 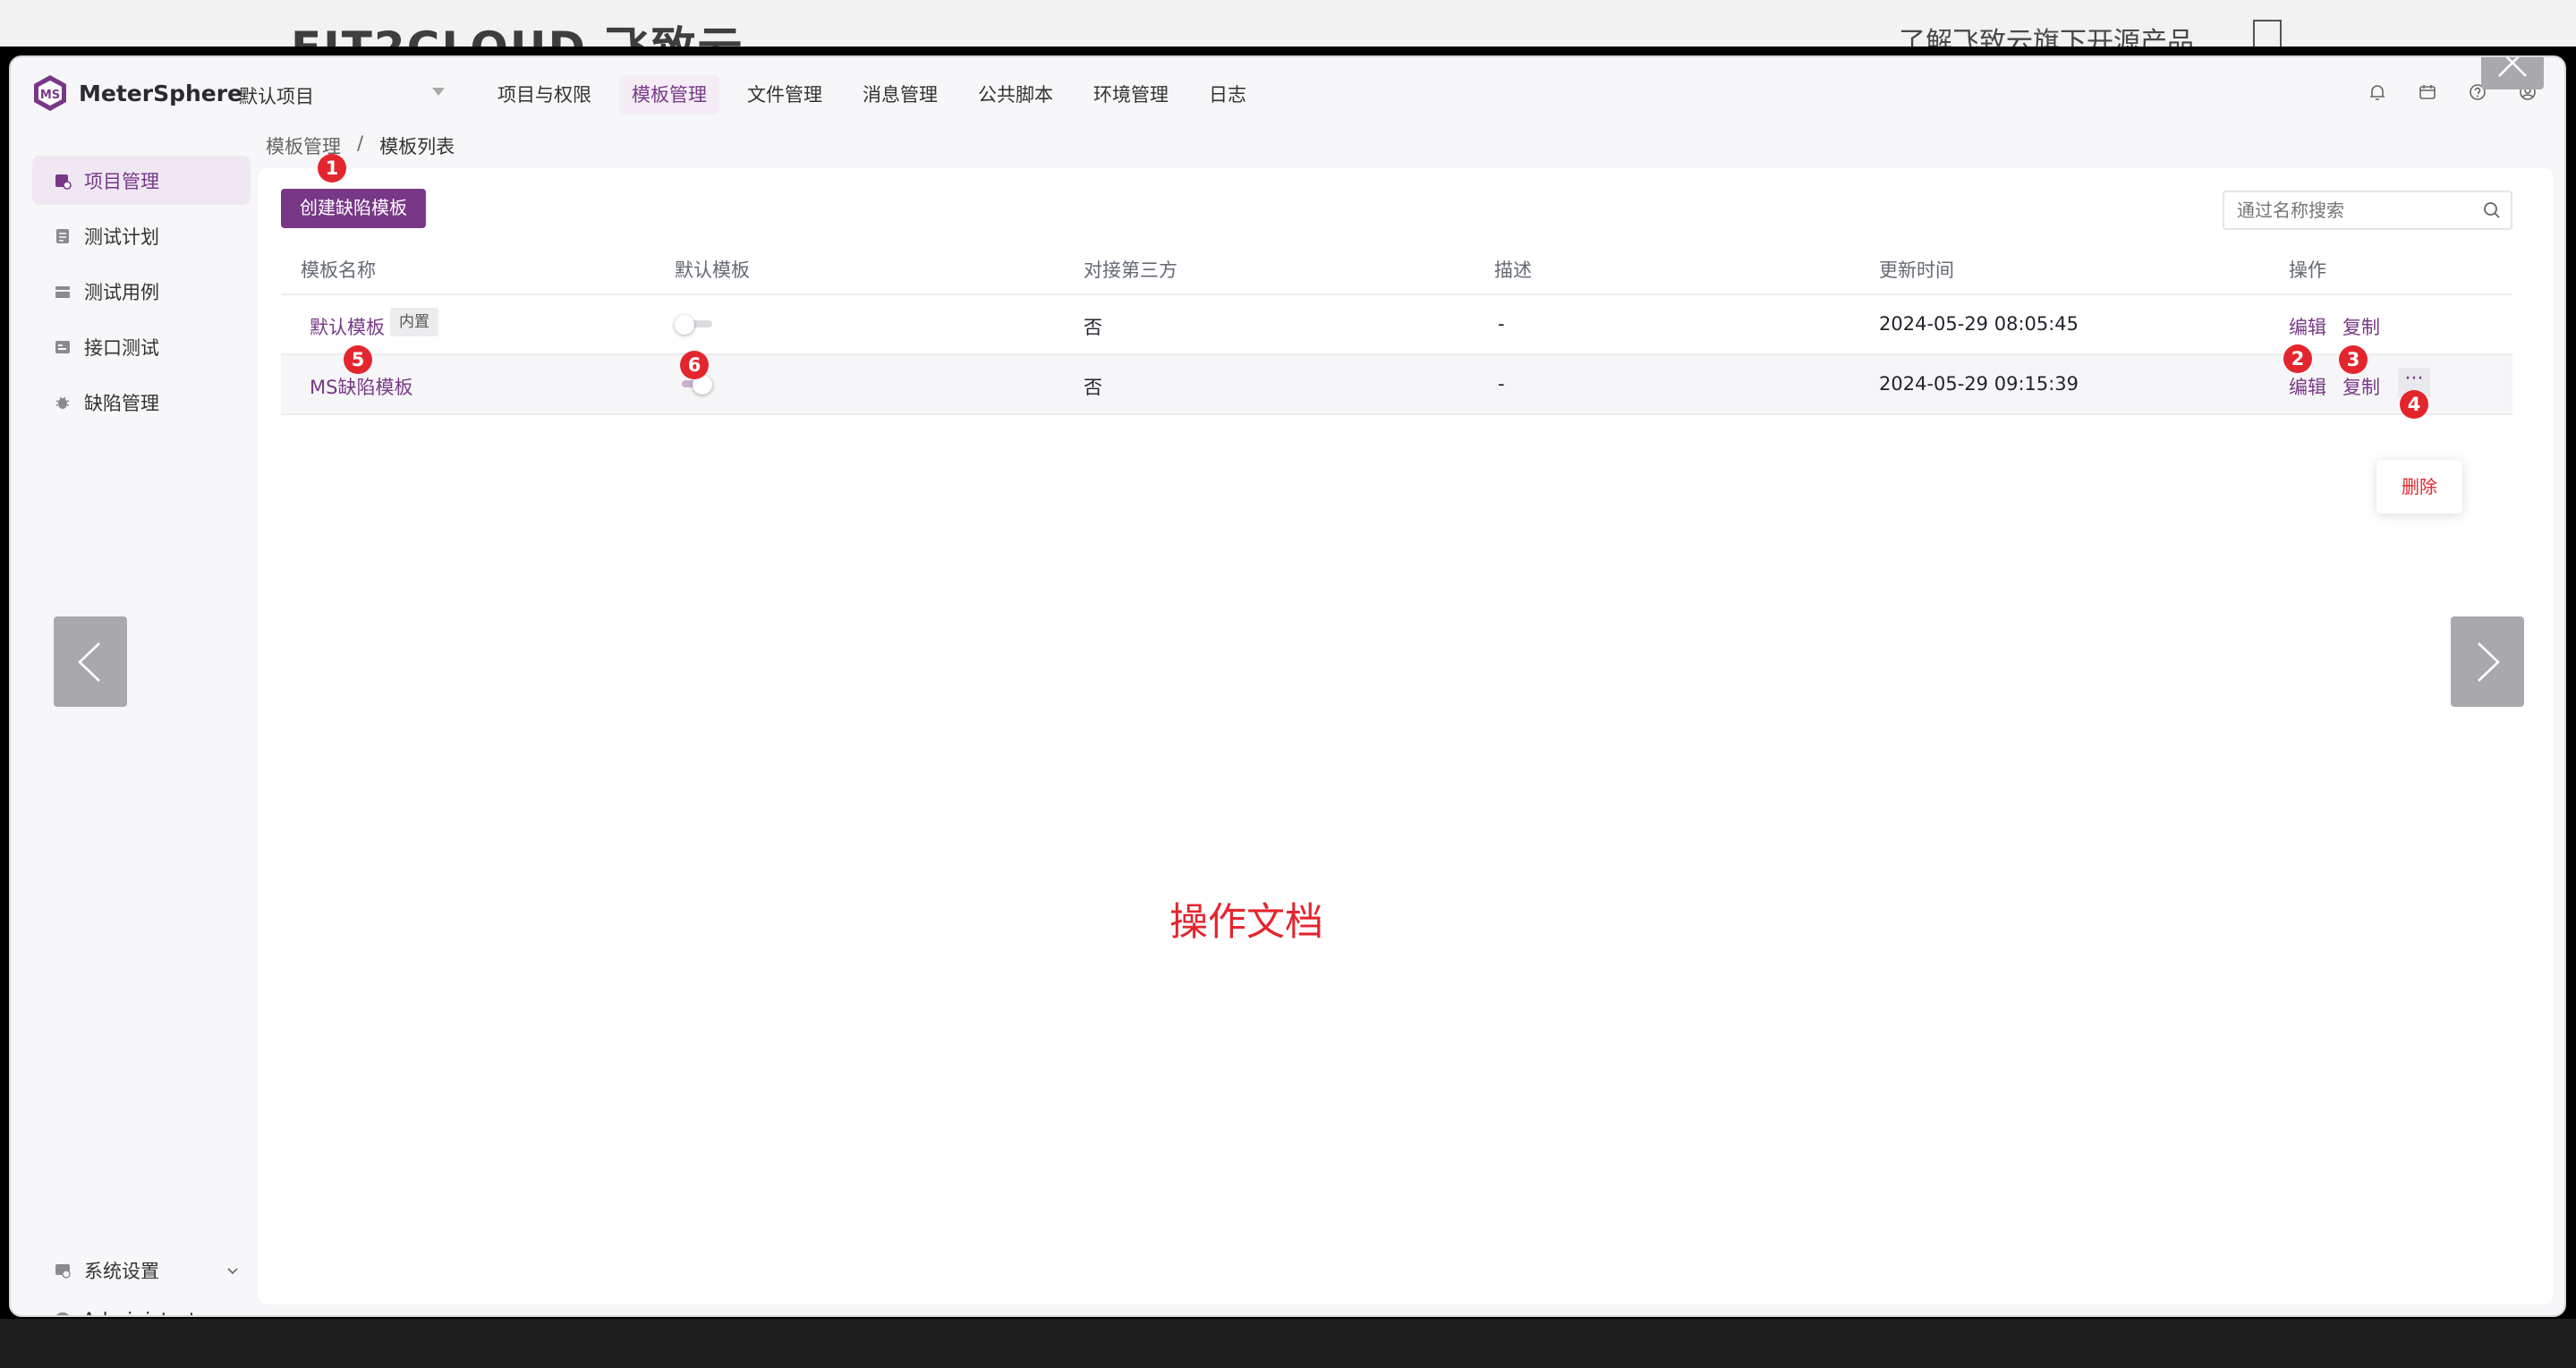 I want to click on api-icon, so click(x=63, y=346).